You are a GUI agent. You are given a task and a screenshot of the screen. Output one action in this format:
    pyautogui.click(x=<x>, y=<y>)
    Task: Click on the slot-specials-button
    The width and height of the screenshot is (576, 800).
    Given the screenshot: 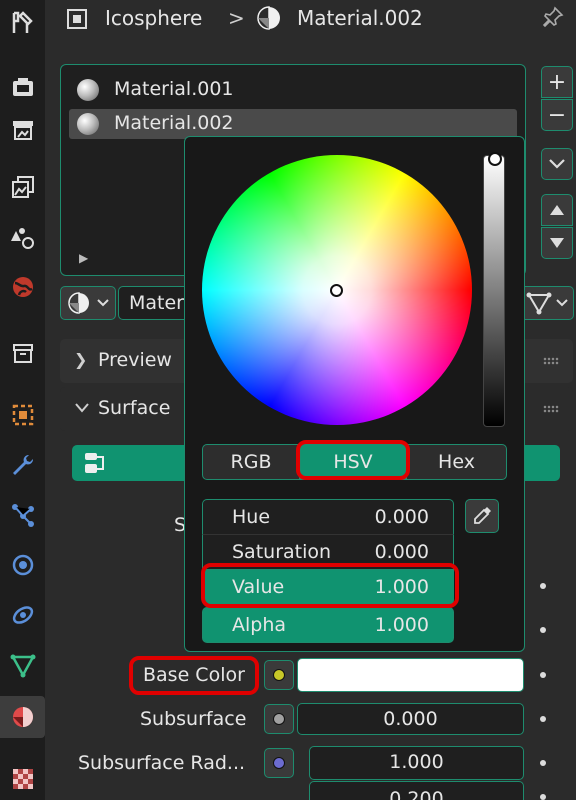 What is the action you would take?
    pyautogui.click(x=557, y=164)
    